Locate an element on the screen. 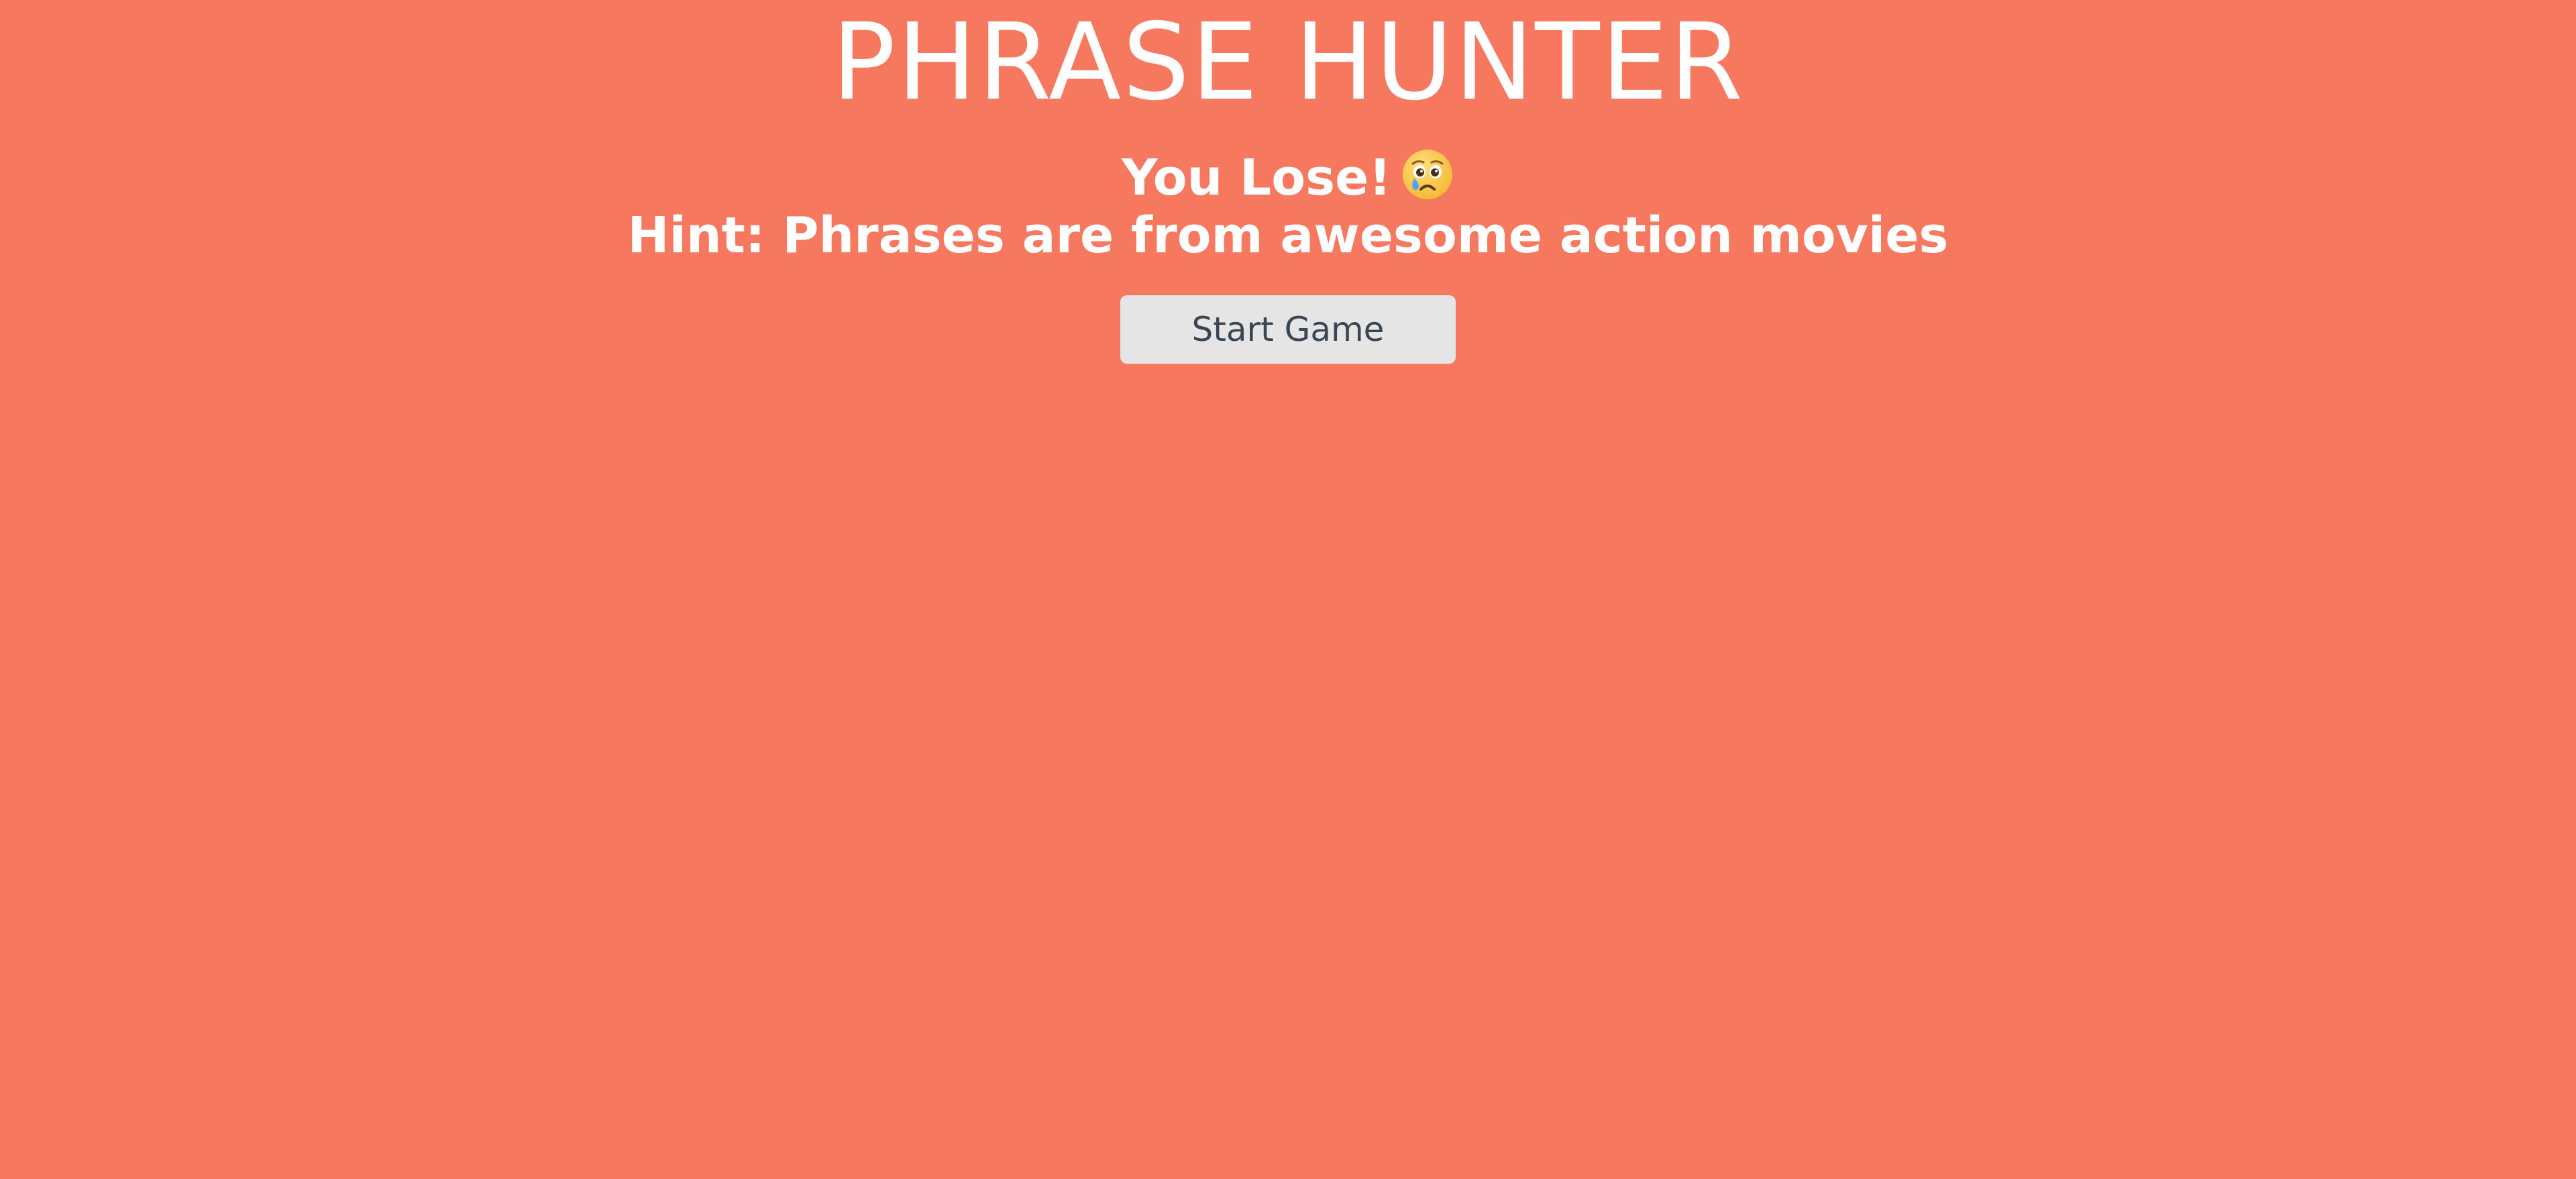 This screenshot has height=1179, width=2576. game-title: PHRASE HUNTER is located at coordinates (1288, 62).